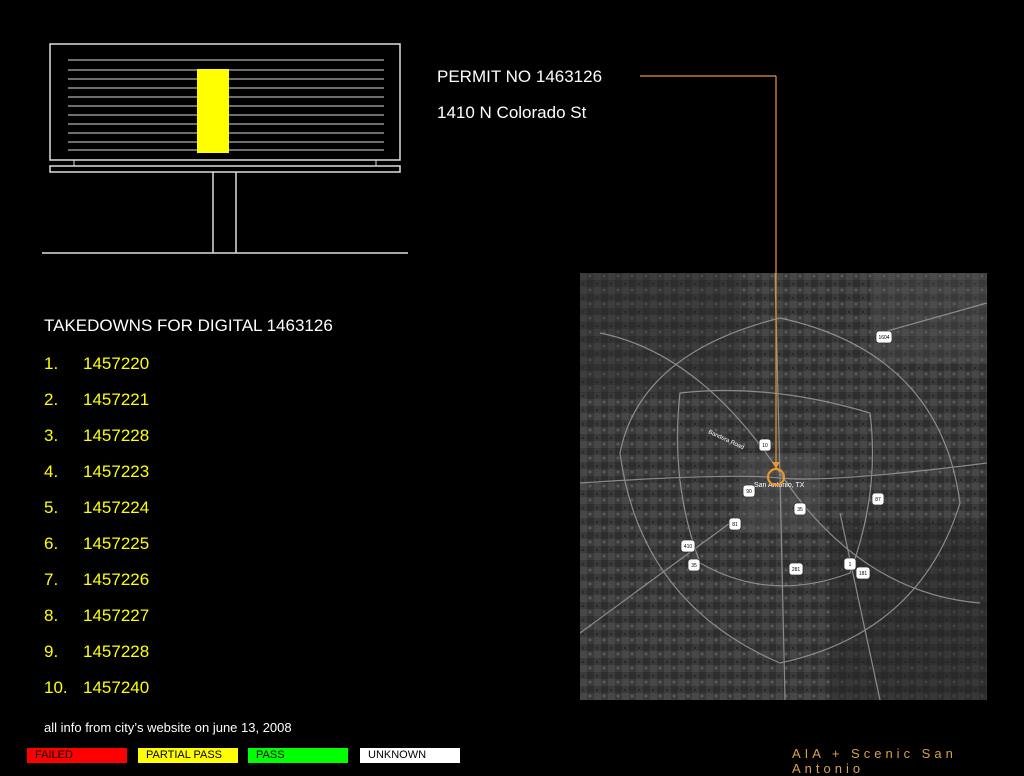  Describe the element at coordinates (97, 651) in the screenshot. I see `list-item: 9. 1457228` at that location.